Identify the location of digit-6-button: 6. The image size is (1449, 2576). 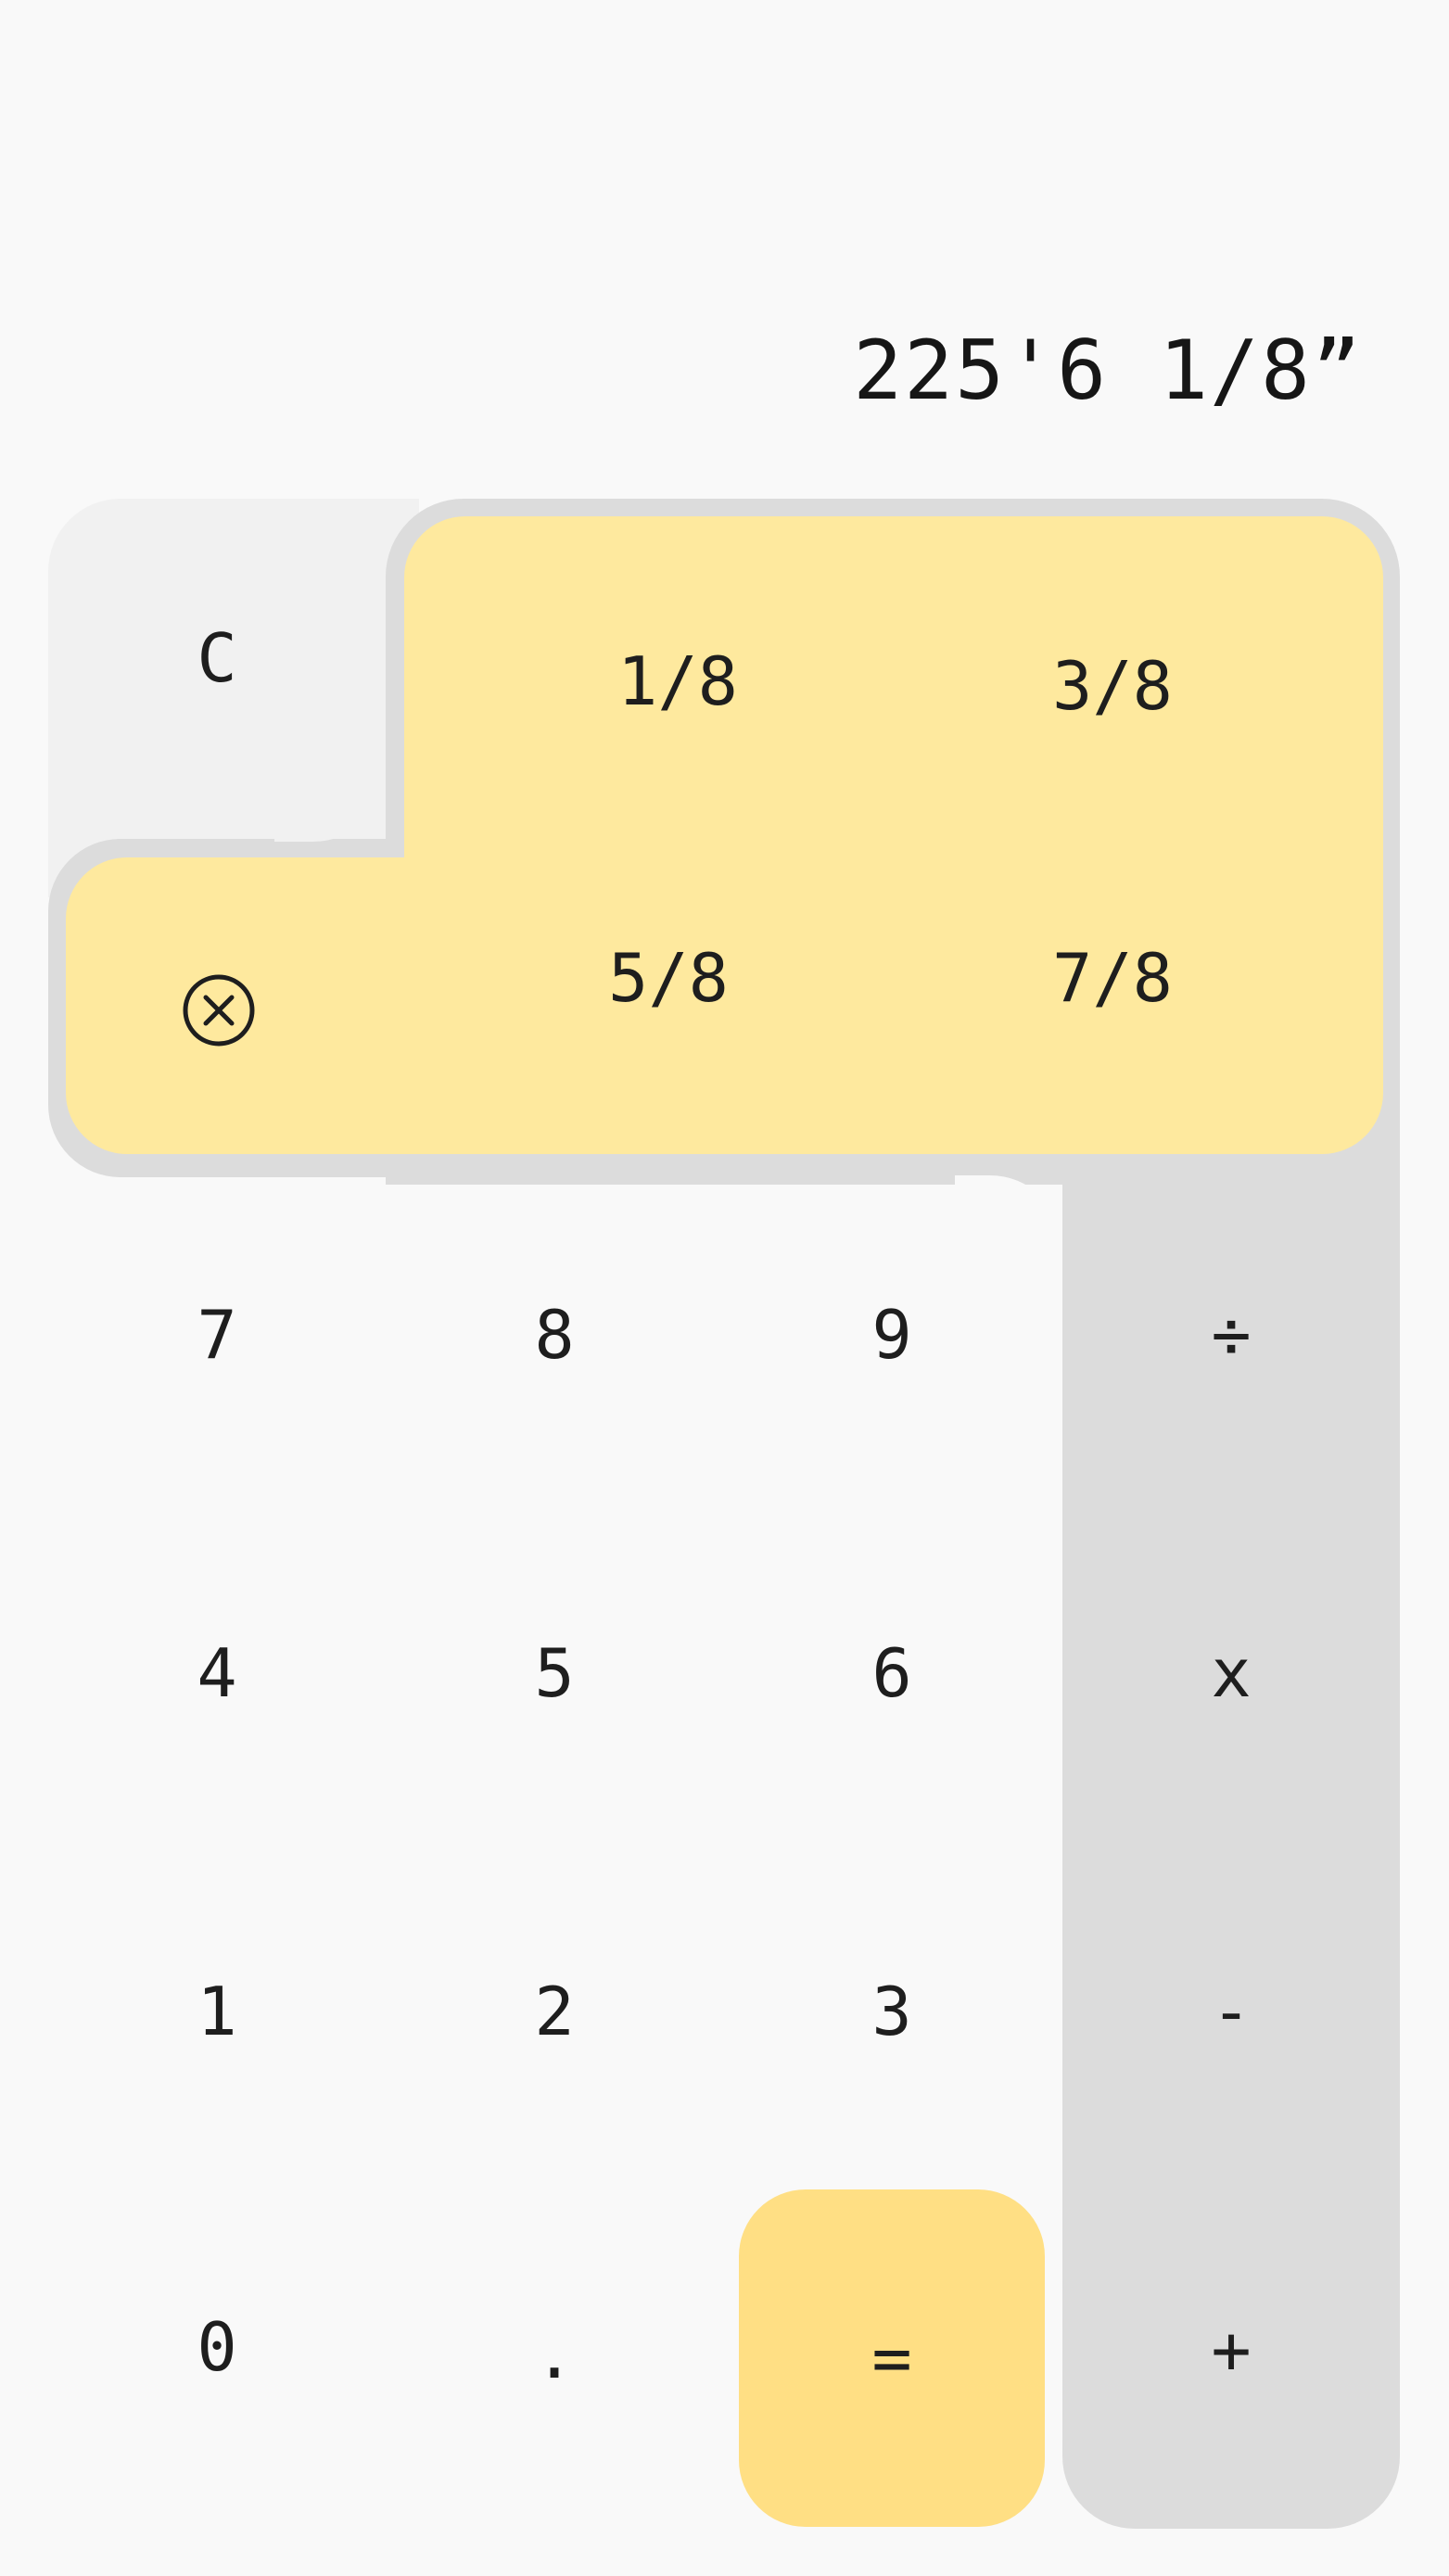
(892, 1673).